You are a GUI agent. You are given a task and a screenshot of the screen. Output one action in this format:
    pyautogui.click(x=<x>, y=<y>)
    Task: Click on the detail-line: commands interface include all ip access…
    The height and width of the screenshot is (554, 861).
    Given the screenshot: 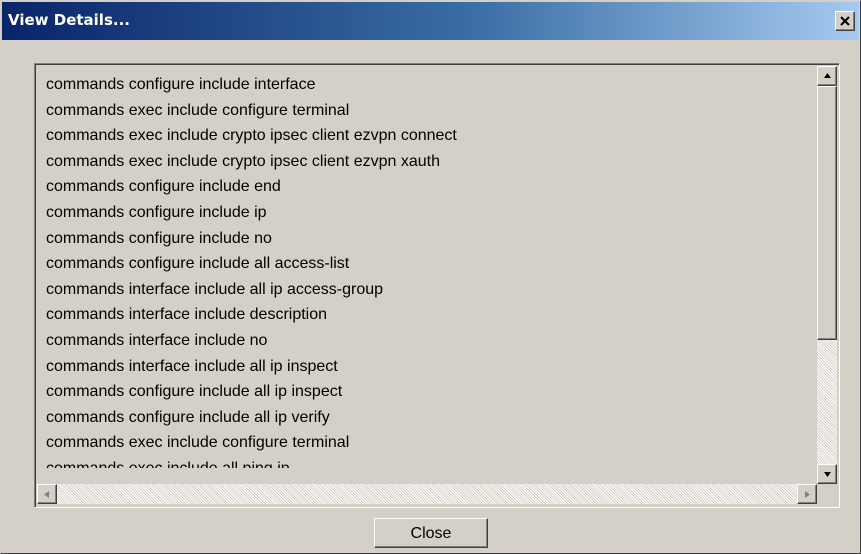 What is the action you would take?
    pyautogui.click(x=215, y=289)
    